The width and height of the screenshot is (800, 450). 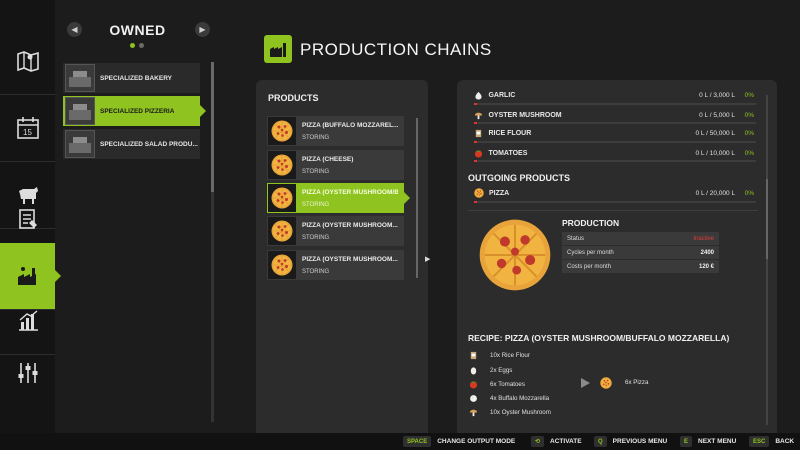 I want to click on production-heading: PRODUCTION, so click(x=591, y=223).